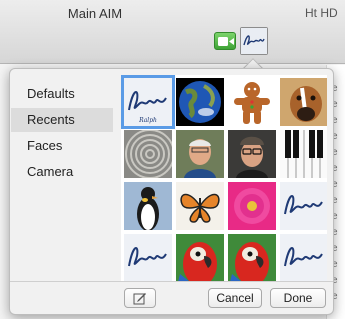  Describe the element at coordinates (50, 171) in the screenshot. I see `sidebar-item-label: Camera` at that location.